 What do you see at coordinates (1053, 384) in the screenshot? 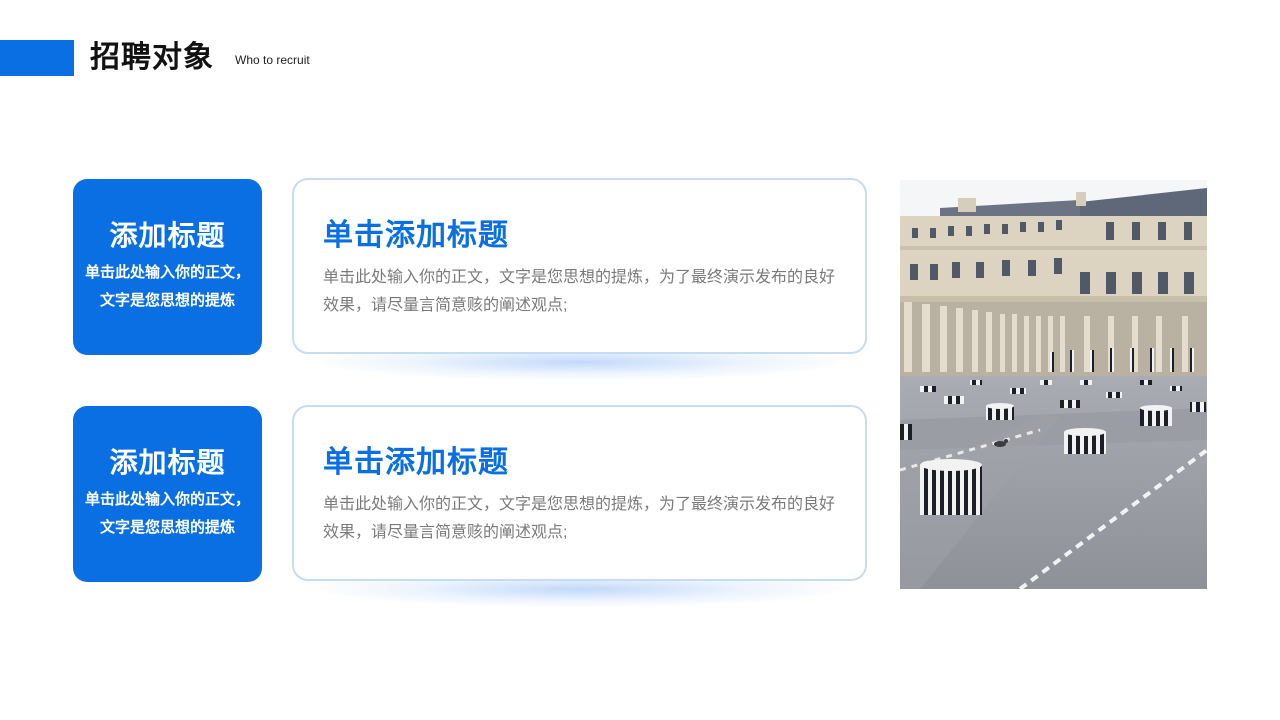
I see `courtyard-photo` at bounding box center [1053, 384].